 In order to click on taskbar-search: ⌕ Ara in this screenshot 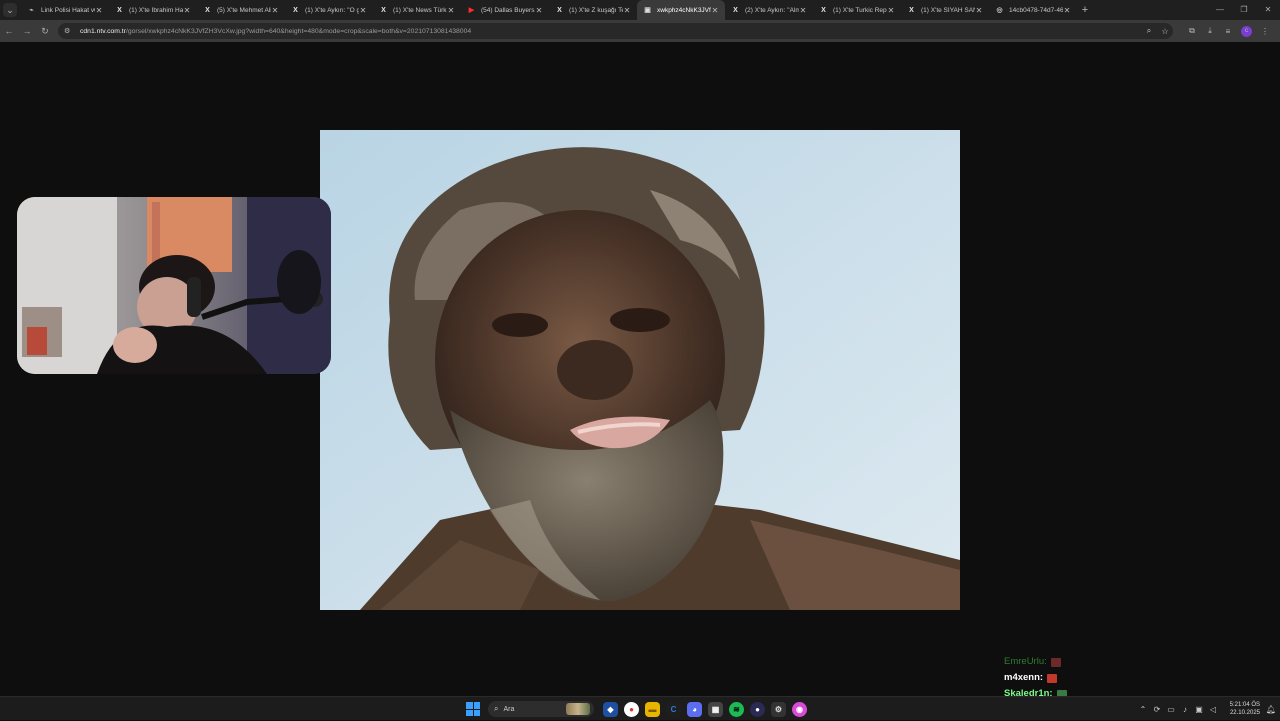, I will do `click(541, 709)`.